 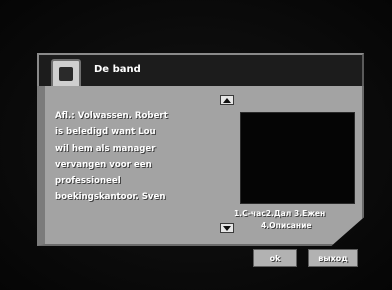 I want to click on chevron-up-icon, so click(x=227, y=100).